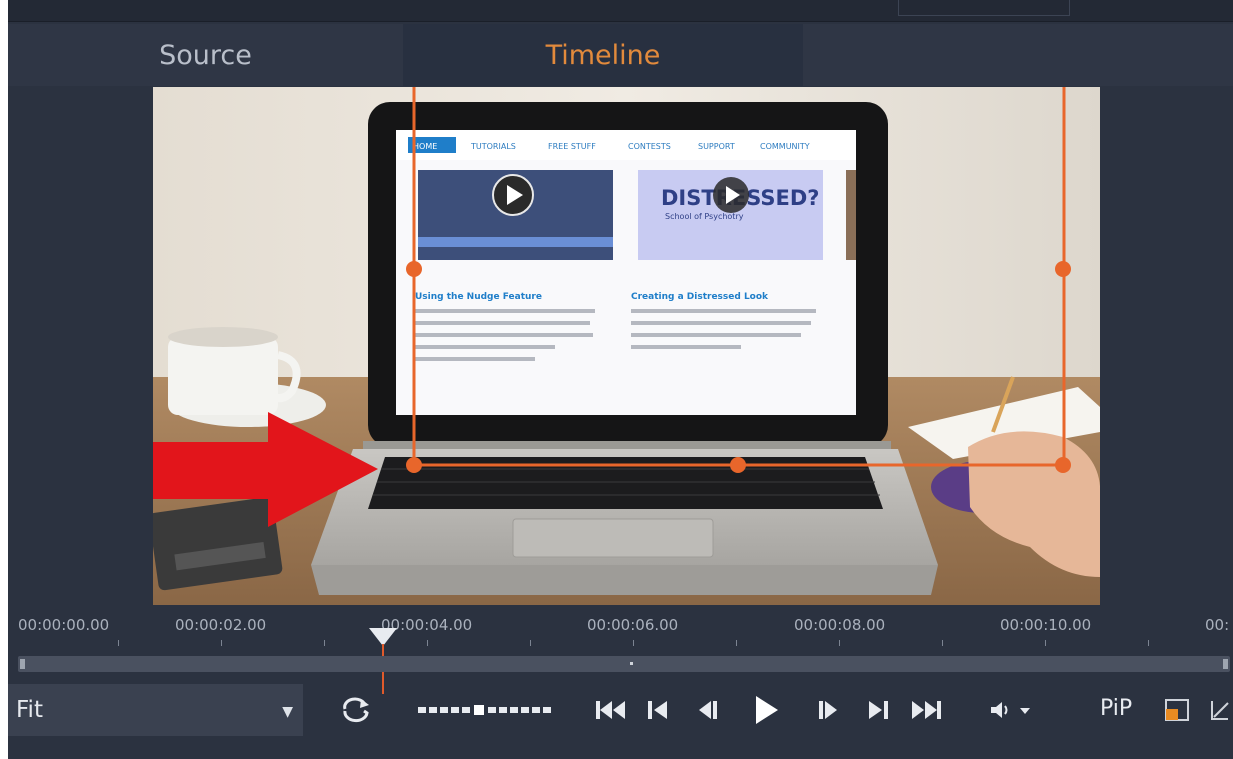  I want to click on crop-handle-right, so click(1063, 269).